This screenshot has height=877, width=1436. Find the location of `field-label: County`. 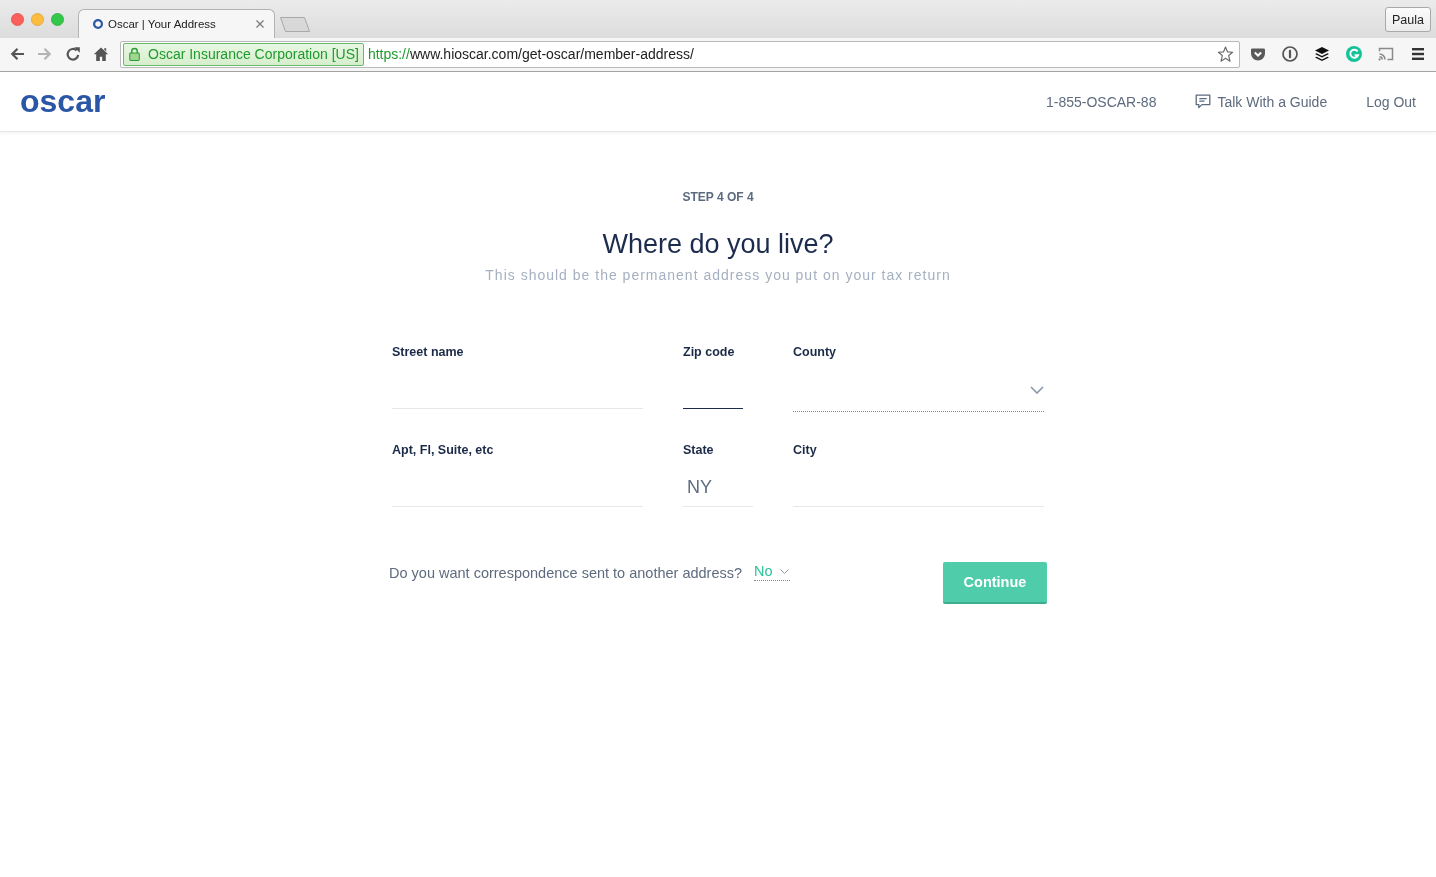

field-label: County is located at coordinates (815, 352).